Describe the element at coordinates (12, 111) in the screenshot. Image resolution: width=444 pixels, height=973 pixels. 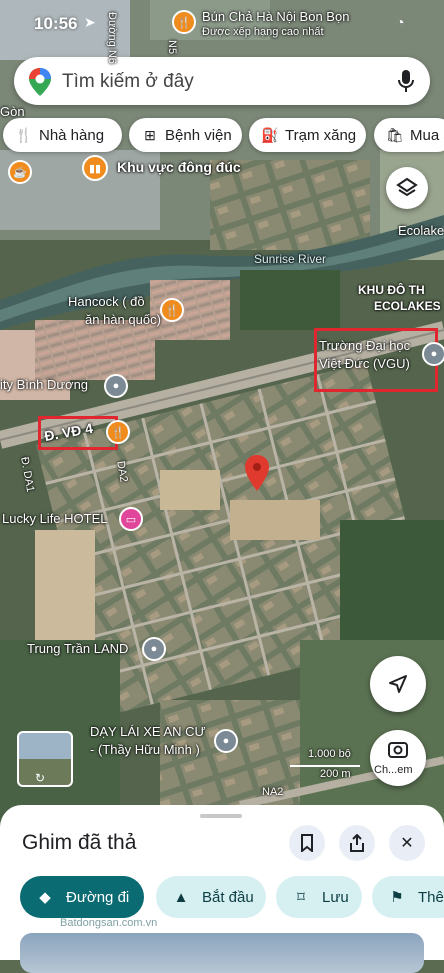
I see `map-label-gon: Gòn` at that location.